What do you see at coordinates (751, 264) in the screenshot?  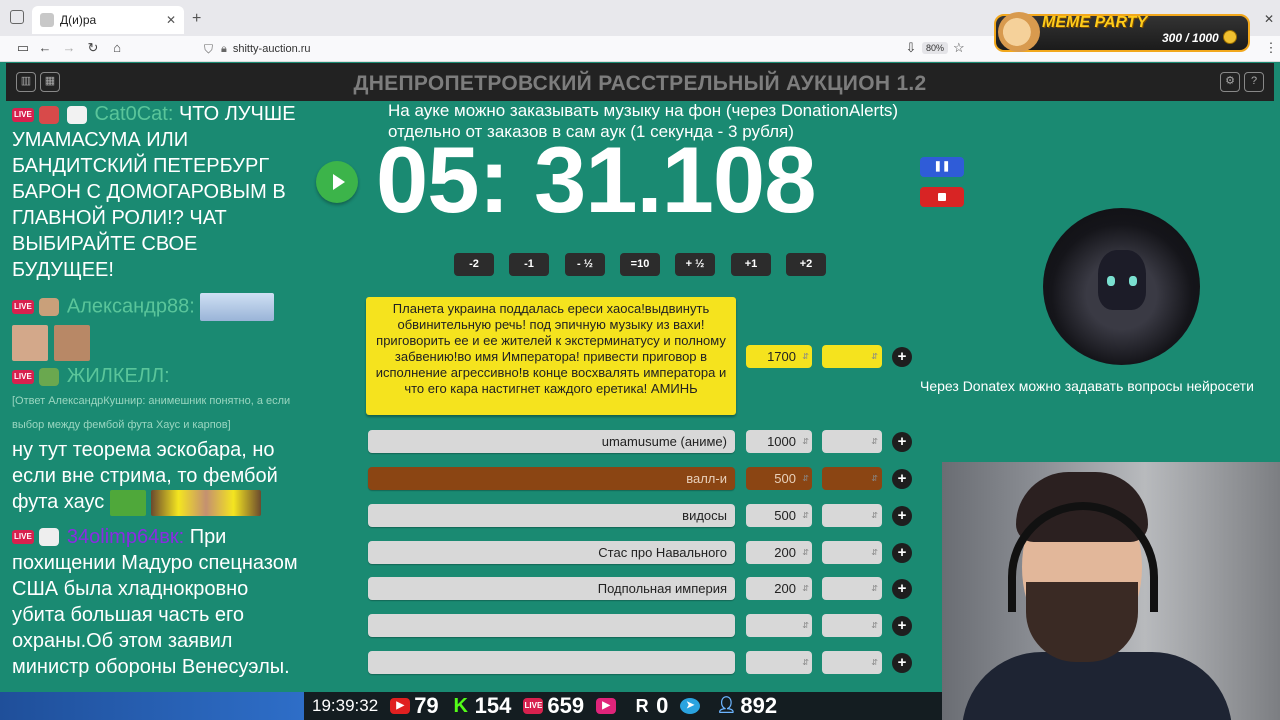 I see `time-plus-1-button: +1` at bounding box center [751, 264].